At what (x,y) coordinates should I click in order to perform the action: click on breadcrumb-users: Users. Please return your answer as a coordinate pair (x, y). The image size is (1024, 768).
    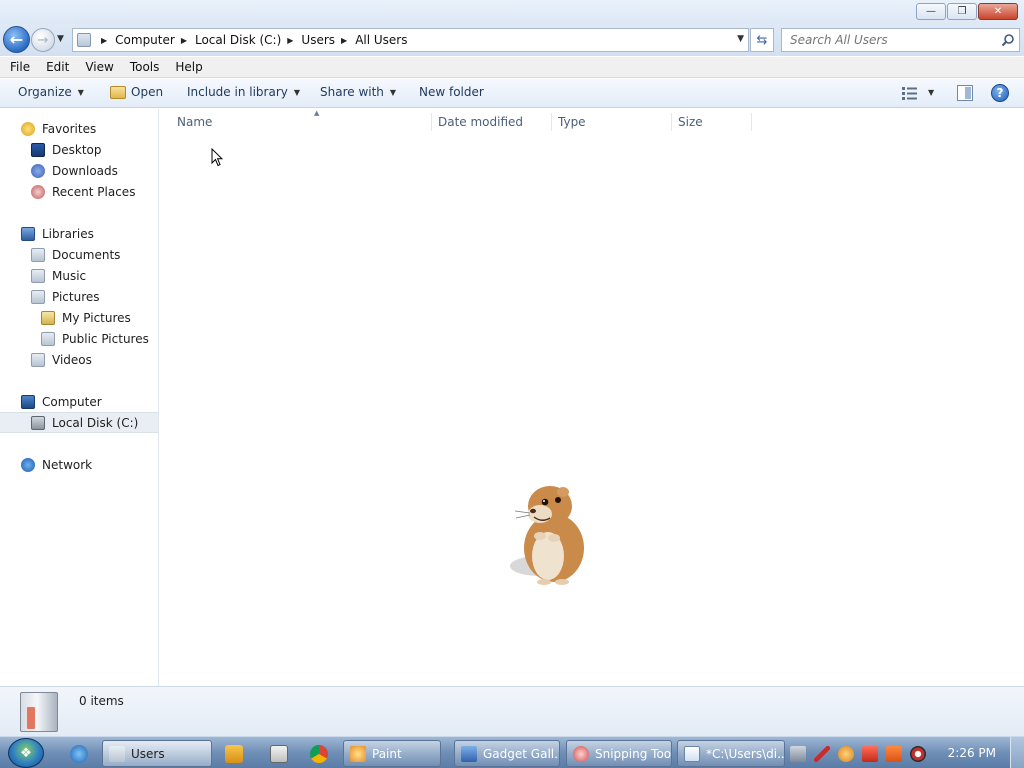
    Looking at the image, I should click on (318, 40).